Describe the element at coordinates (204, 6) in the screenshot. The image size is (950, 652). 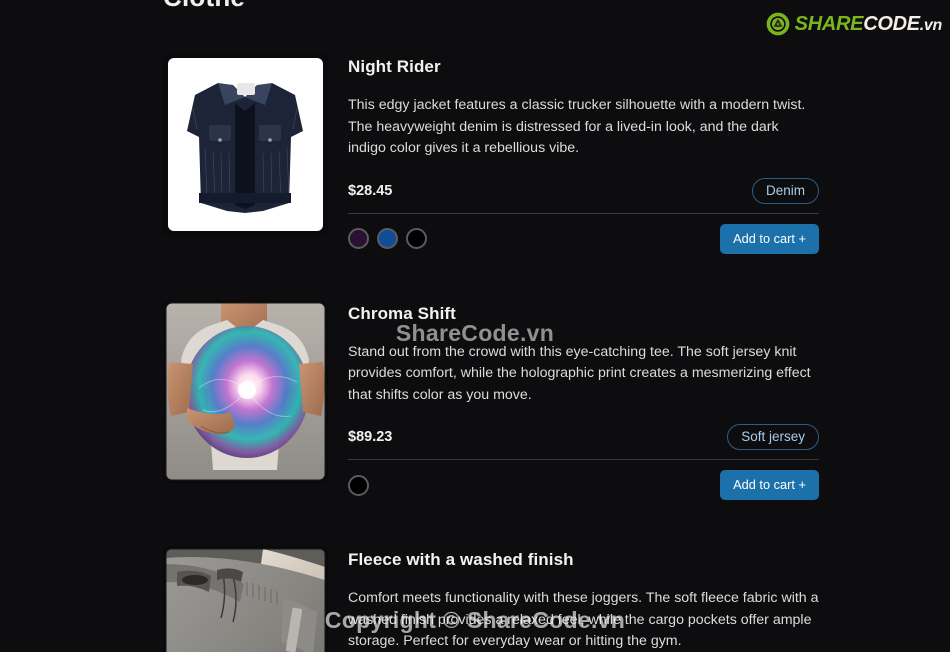
I see `page-title: Clothe` at that location.